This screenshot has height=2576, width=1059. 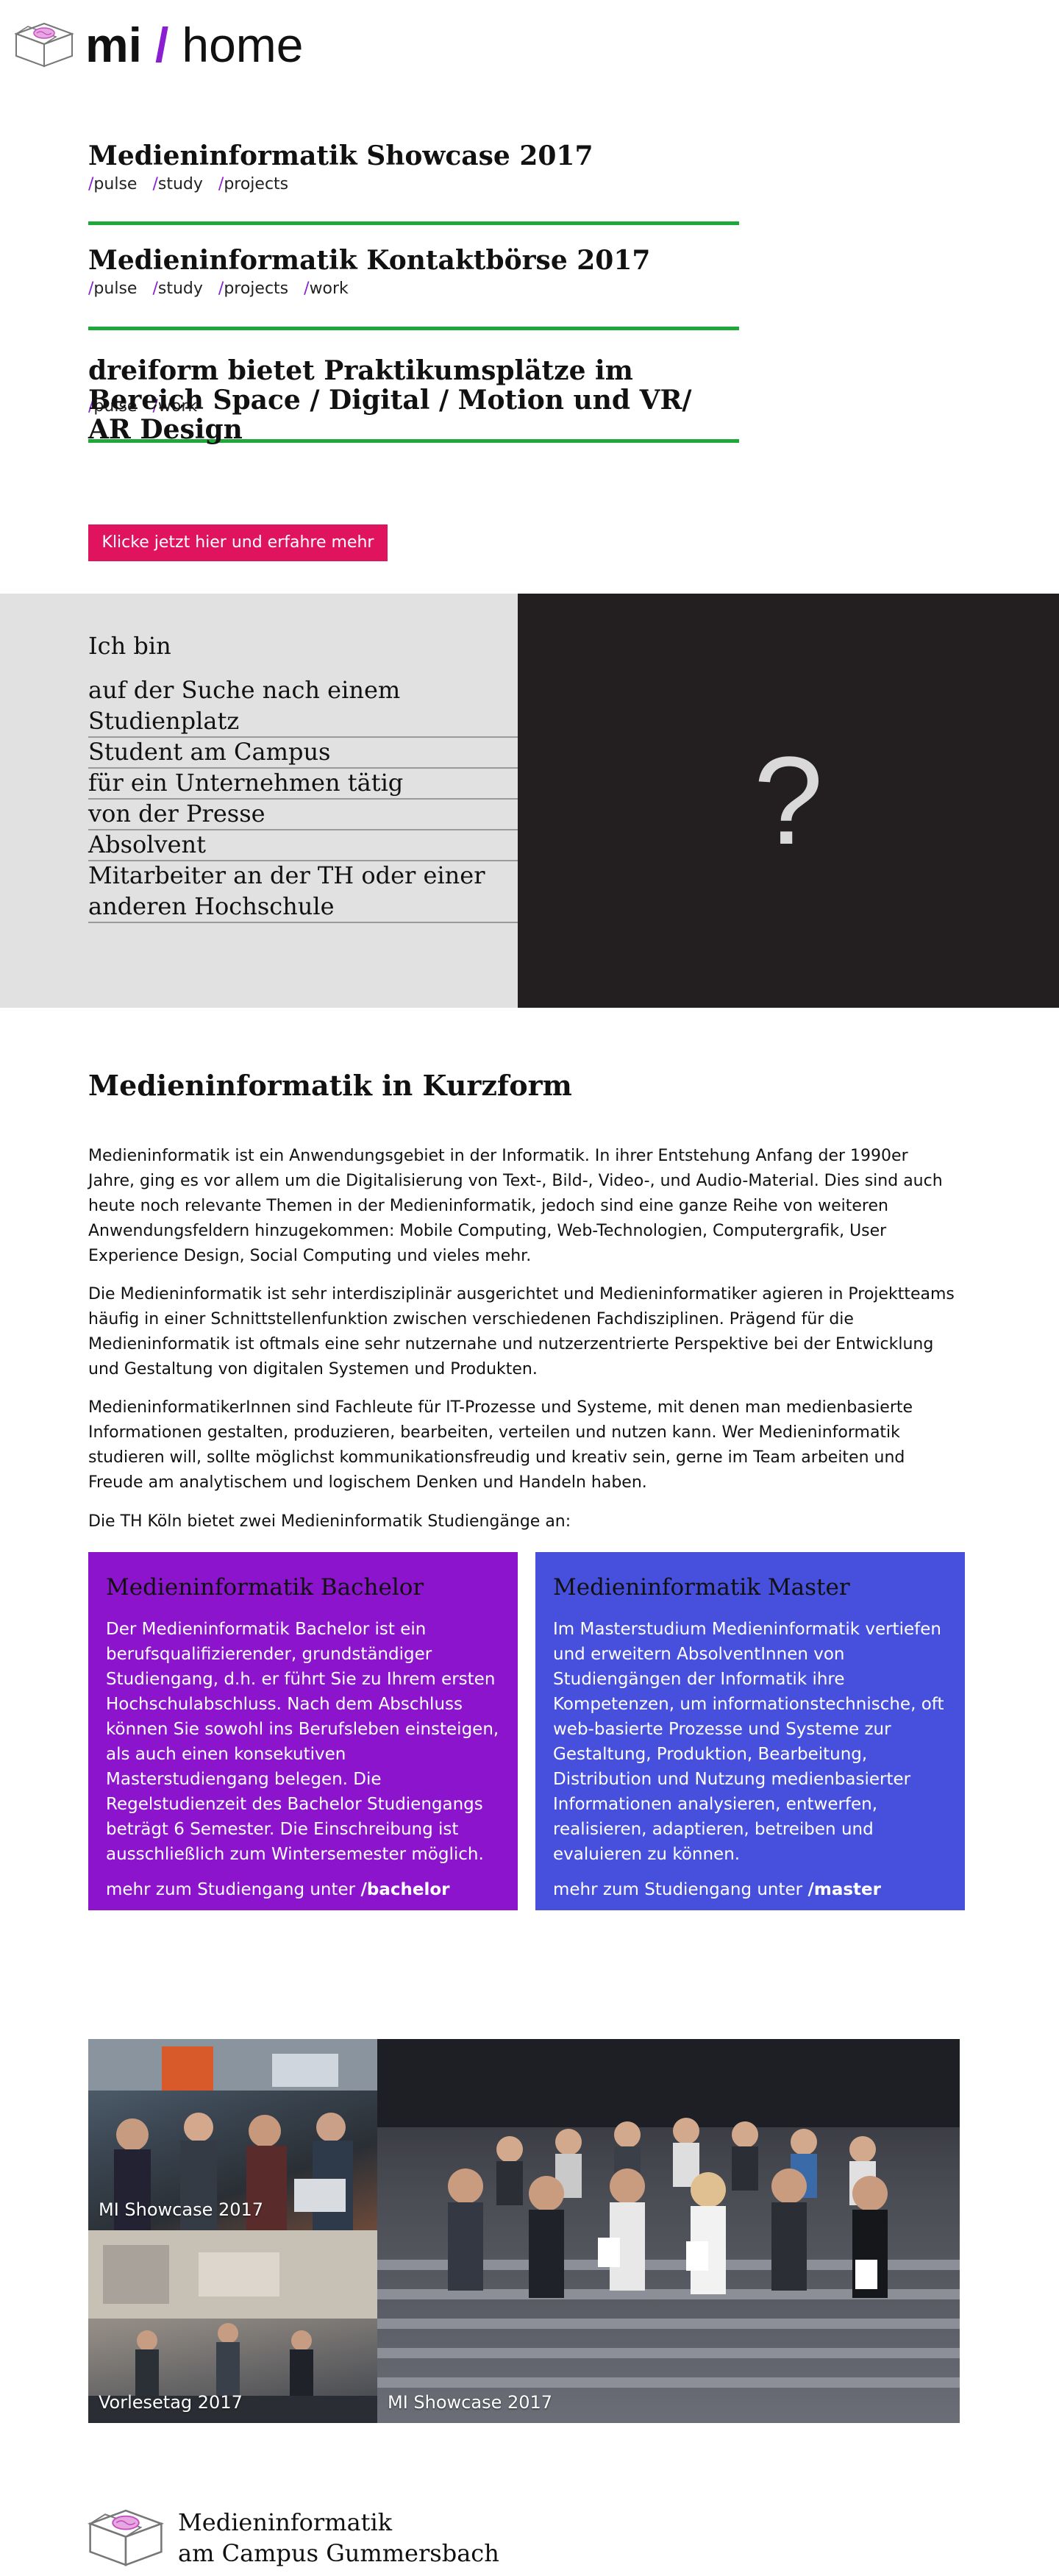 I want to click on news-title: Medieninformatik Showcase 2017, so click(x=340, y=155).